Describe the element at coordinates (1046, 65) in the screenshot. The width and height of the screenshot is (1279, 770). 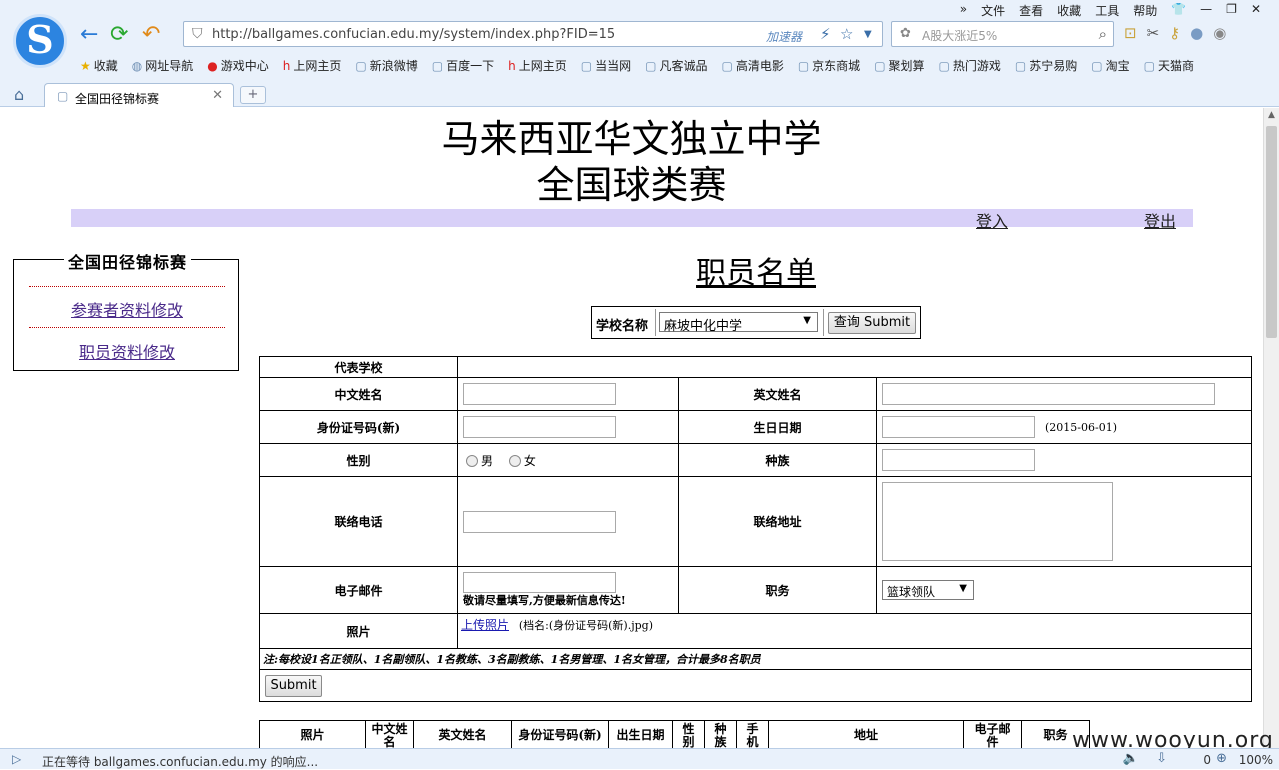
I see `bookmark-item: ▢ 苏宁易购` at that location.